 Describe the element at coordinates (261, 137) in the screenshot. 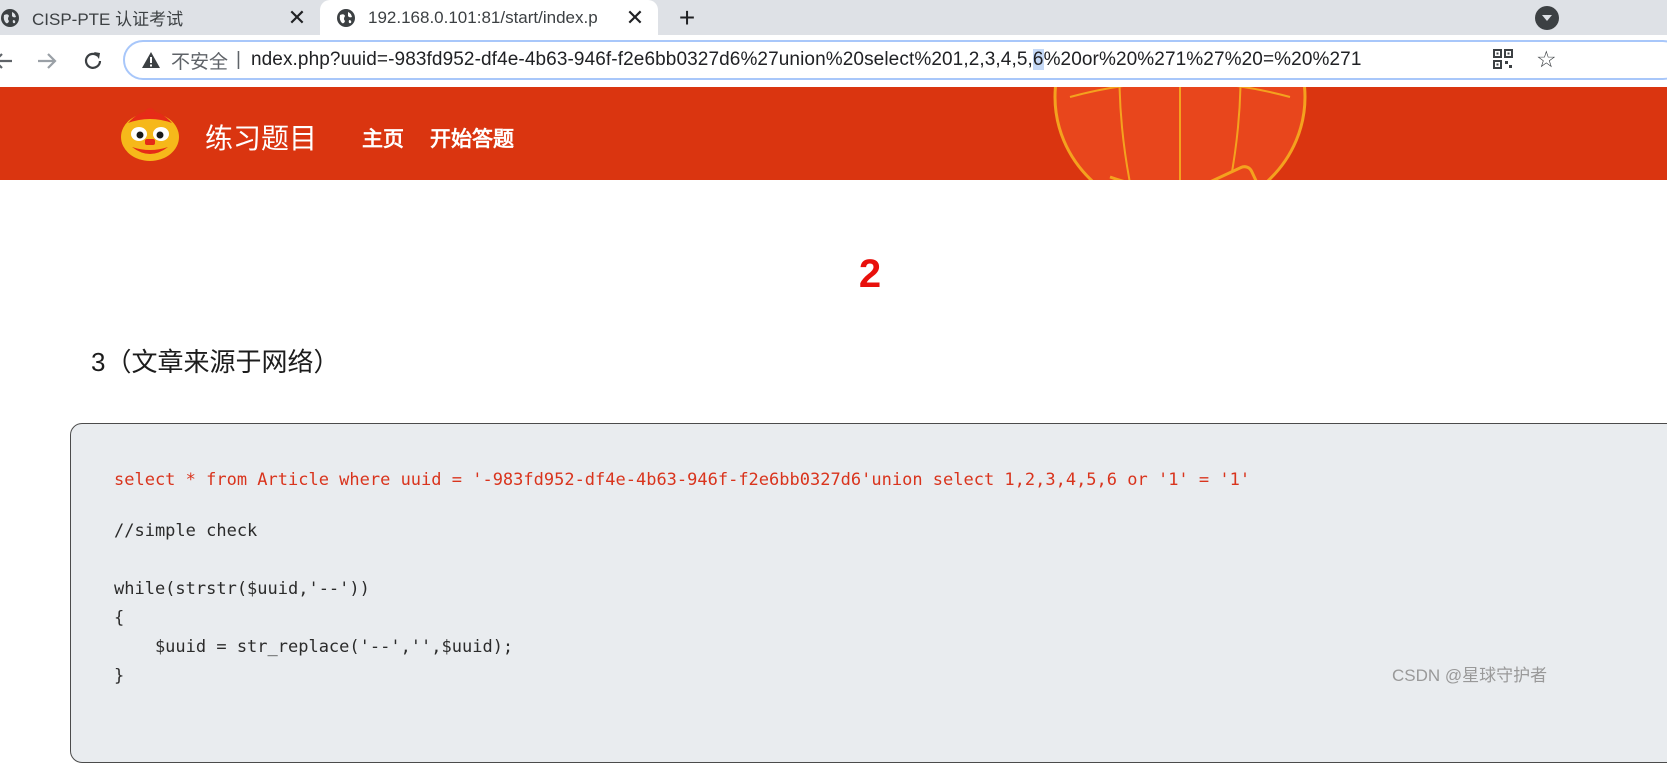

I see `site-brand: 练习题目` at that location.